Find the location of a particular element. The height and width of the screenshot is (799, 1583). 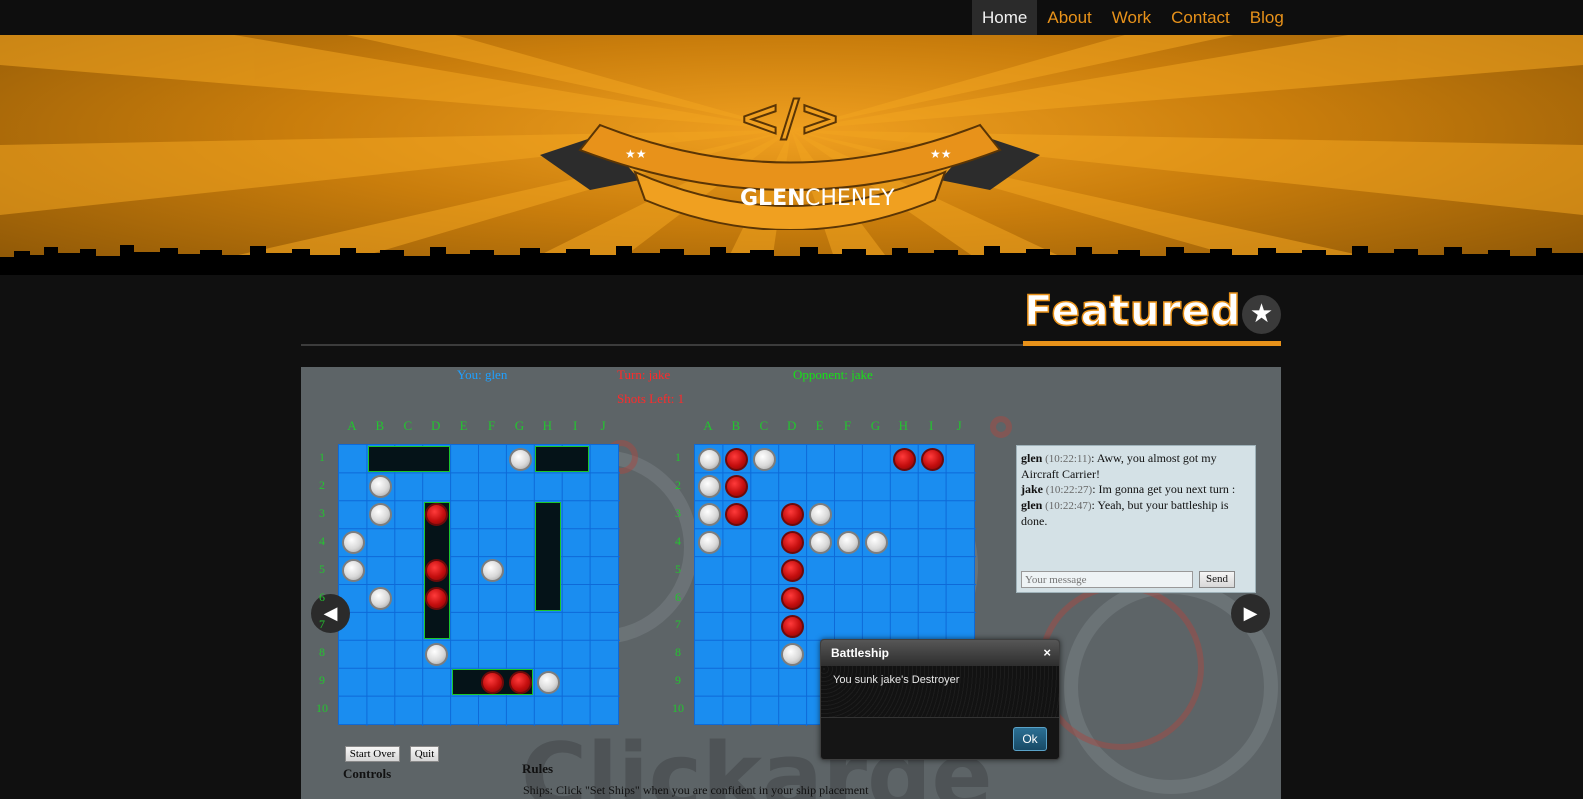

next-slide-button: ▶ is located at coordinates (1250, 613).